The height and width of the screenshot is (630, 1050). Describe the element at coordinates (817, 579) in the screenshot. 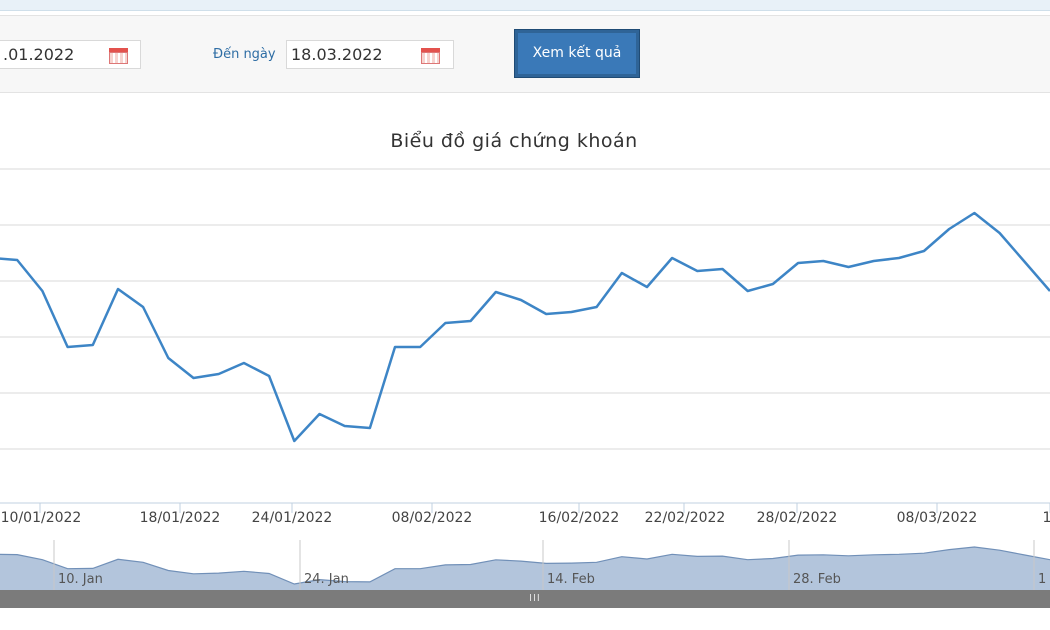

I see `navigator-label-3: 28. Feb` at that location.